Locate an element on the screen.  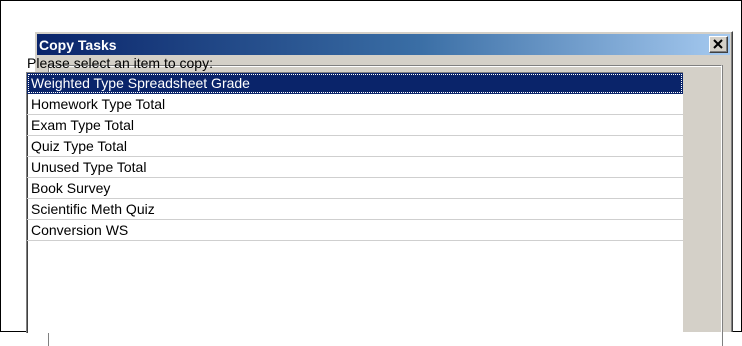
close-icon is located at coordinates (718, 44).